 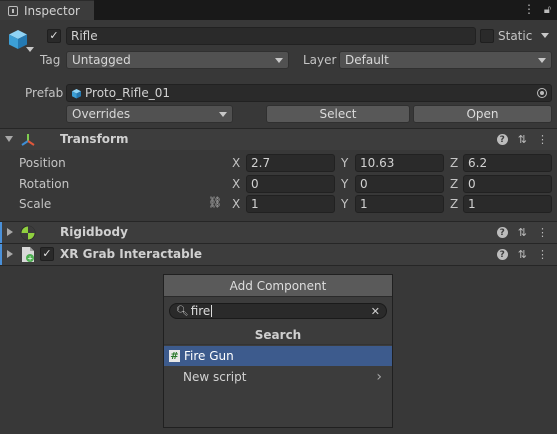 I want to click on clear-icon: ✕, so click(x=375, y=311).